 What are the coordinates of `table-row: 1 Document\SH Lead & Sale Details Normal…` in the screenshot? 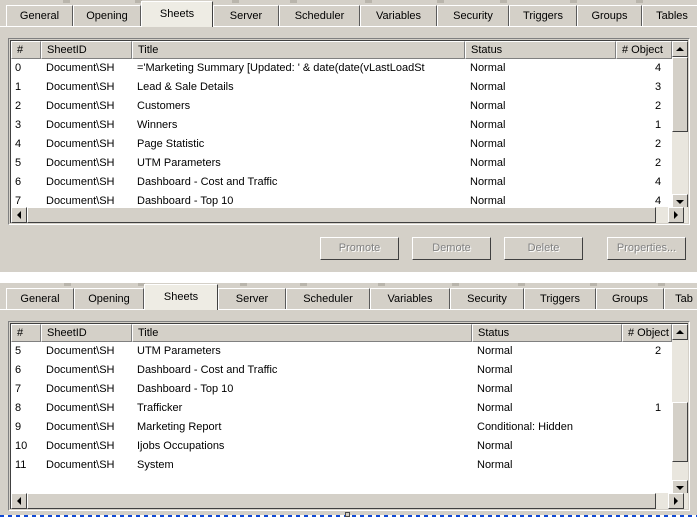 It's located at (349, 87).